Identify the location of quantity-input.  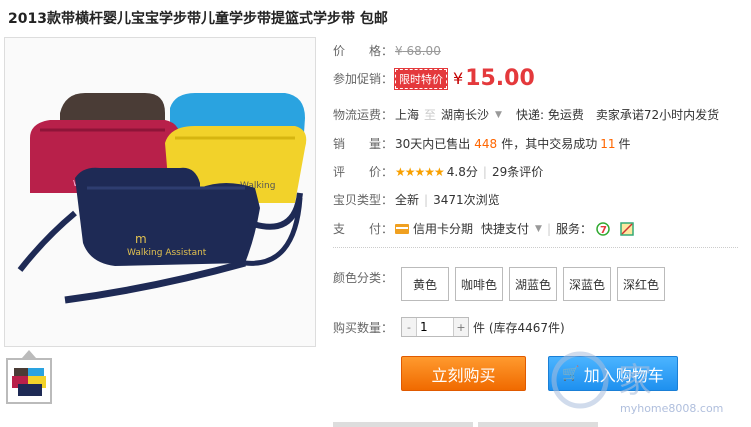
(435, 327).